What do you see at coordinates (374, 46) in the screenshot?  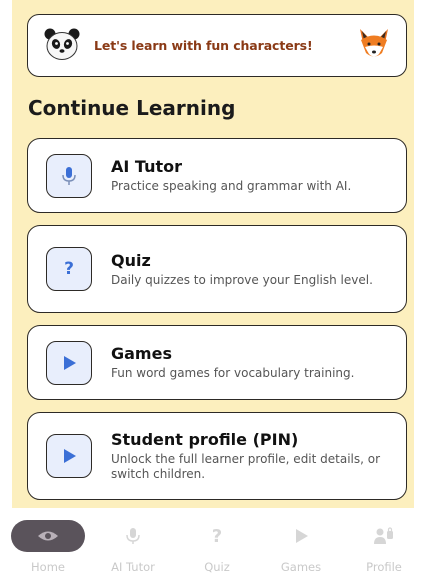 I see `fox-icon` at bounding box center [374, 46].